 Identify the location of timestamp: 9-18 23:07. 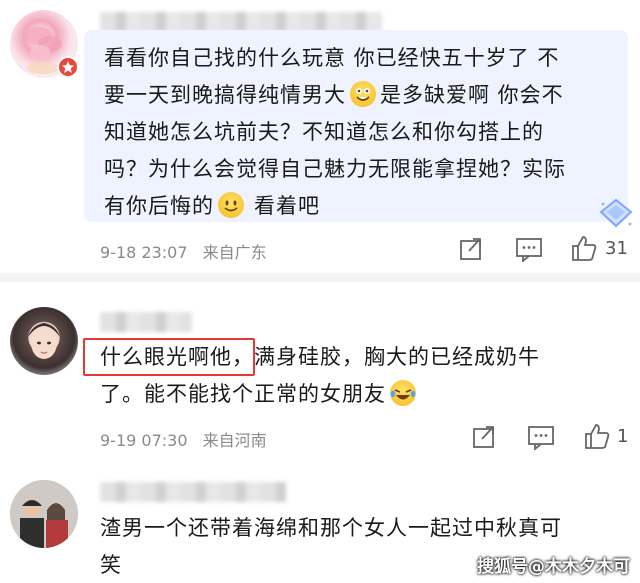
(144, 252).